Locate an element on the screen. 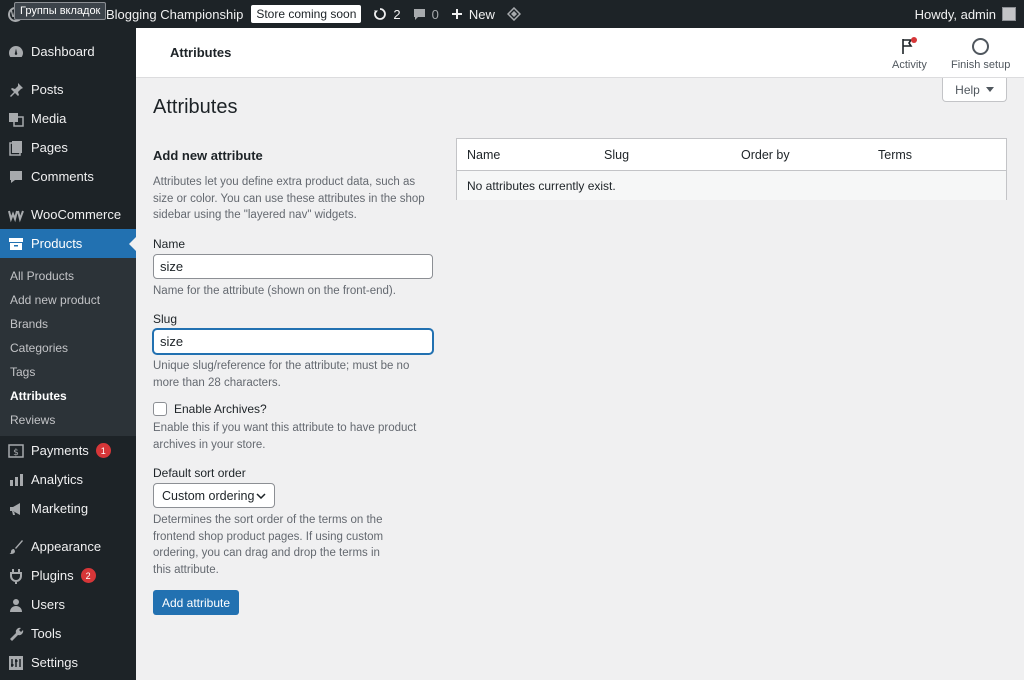  finish-setup-label: Finish setup is located at coordinates (981, 65).